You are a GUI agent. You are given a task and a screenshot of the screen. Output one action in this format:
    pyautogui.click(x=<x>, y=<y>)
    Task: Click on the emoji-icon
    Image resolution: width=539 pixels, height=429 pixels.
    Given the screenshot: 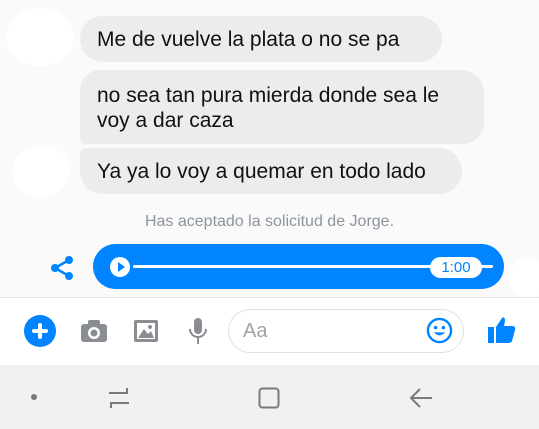 What is the action you would take?
    pyautogui.click(x=439, y=330)
    